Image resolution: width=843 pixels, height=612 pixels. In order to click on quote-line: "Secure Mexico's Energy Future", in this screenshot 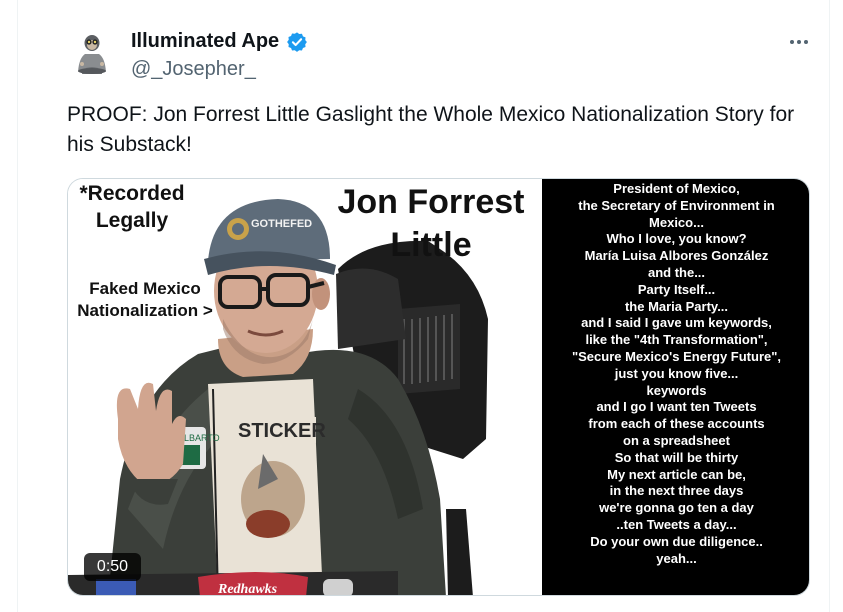, I will do `click(676, 356)`.